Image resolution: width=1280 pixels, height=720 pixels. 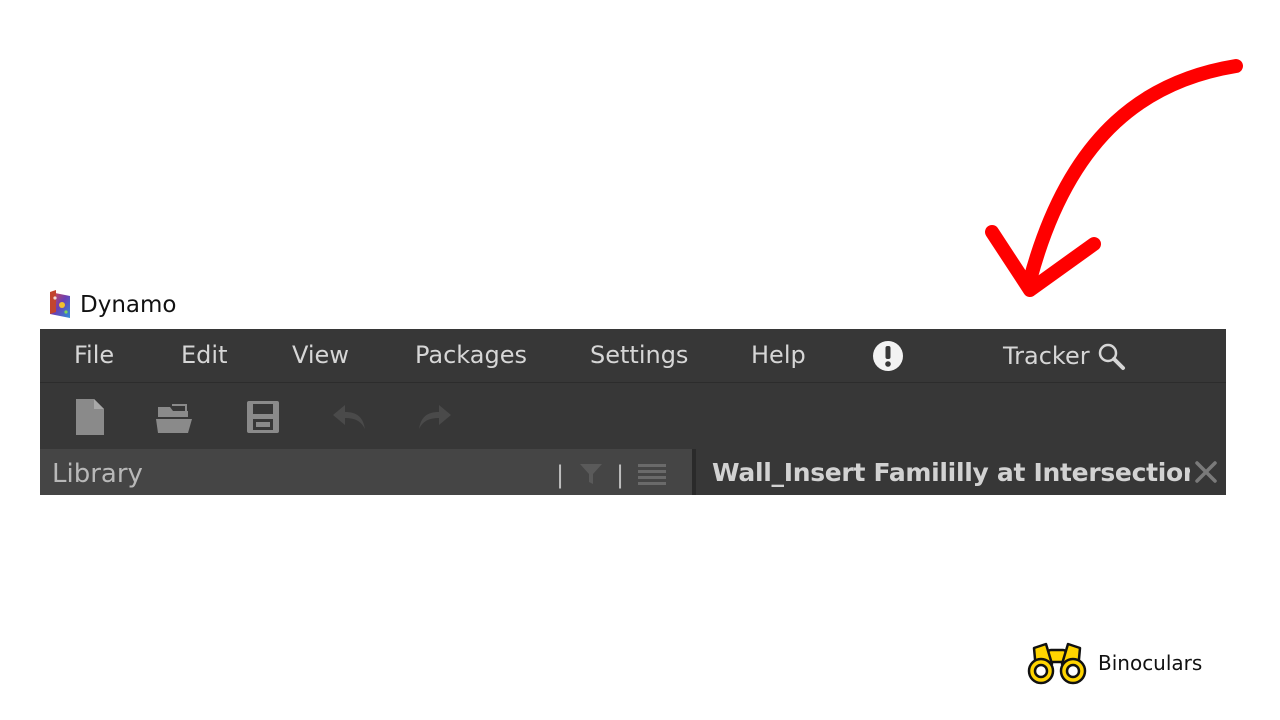 What do you see at coordinates (60, 304) in the screenshot?
I see `dynamo-logo-icon` at bounding box center [60, 304].